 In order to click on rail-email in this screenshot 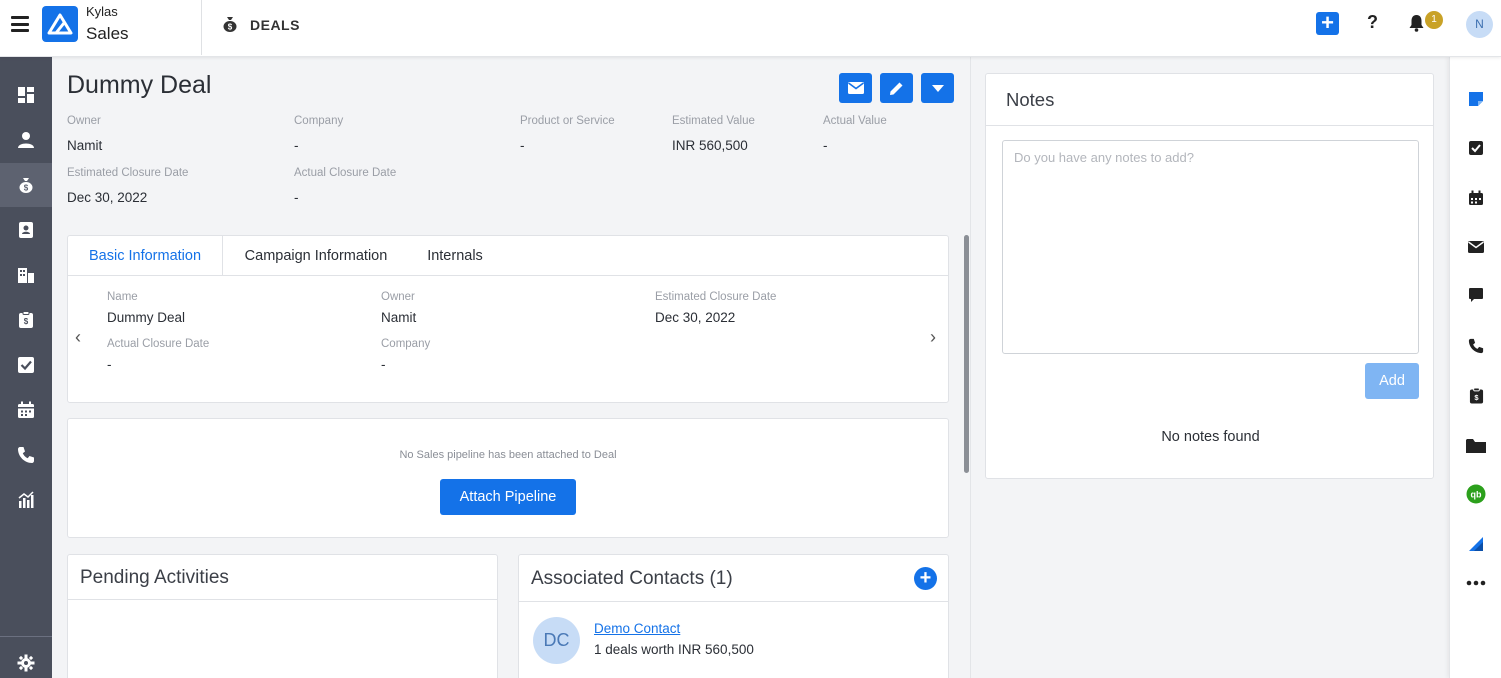, I will do `click(1475, 247)`.